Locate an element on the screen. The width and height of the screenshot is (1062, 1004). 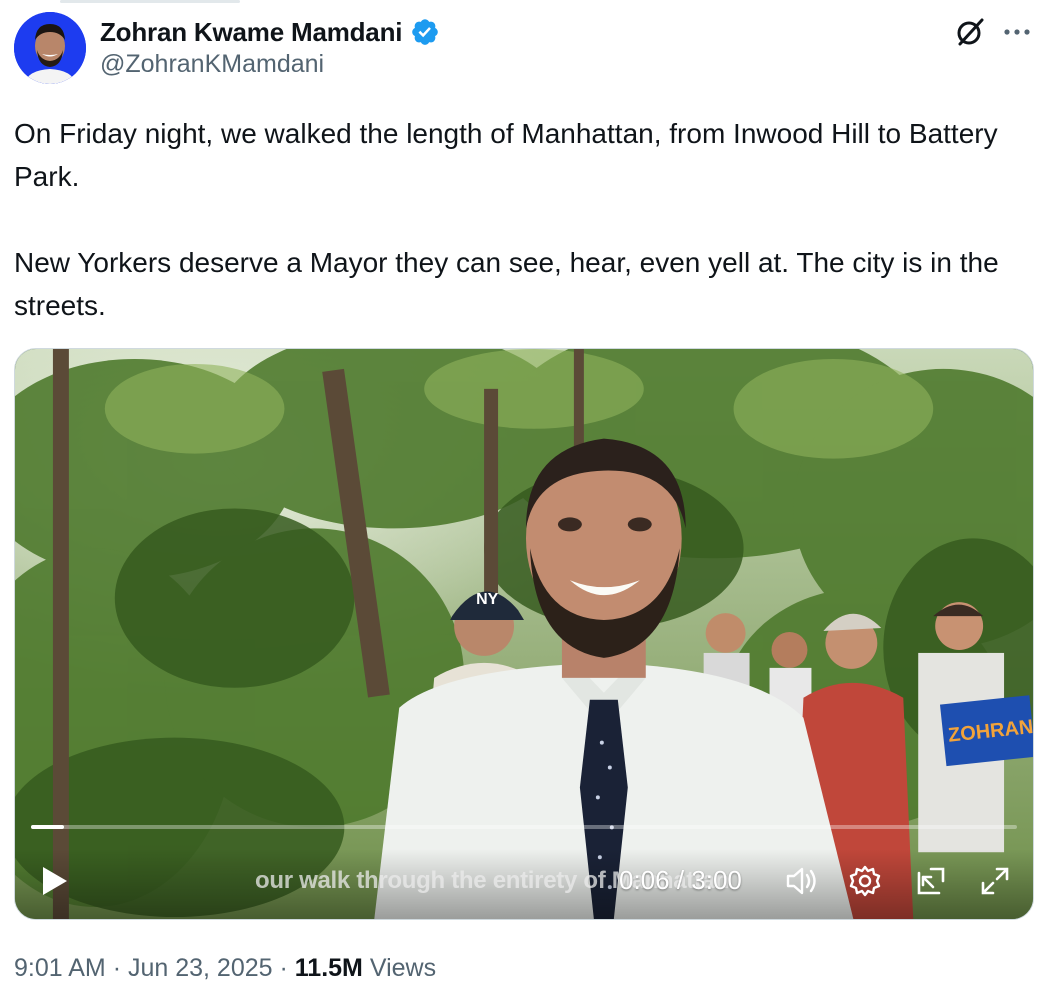
video-progress-bar is located at coordinates (524, 827).